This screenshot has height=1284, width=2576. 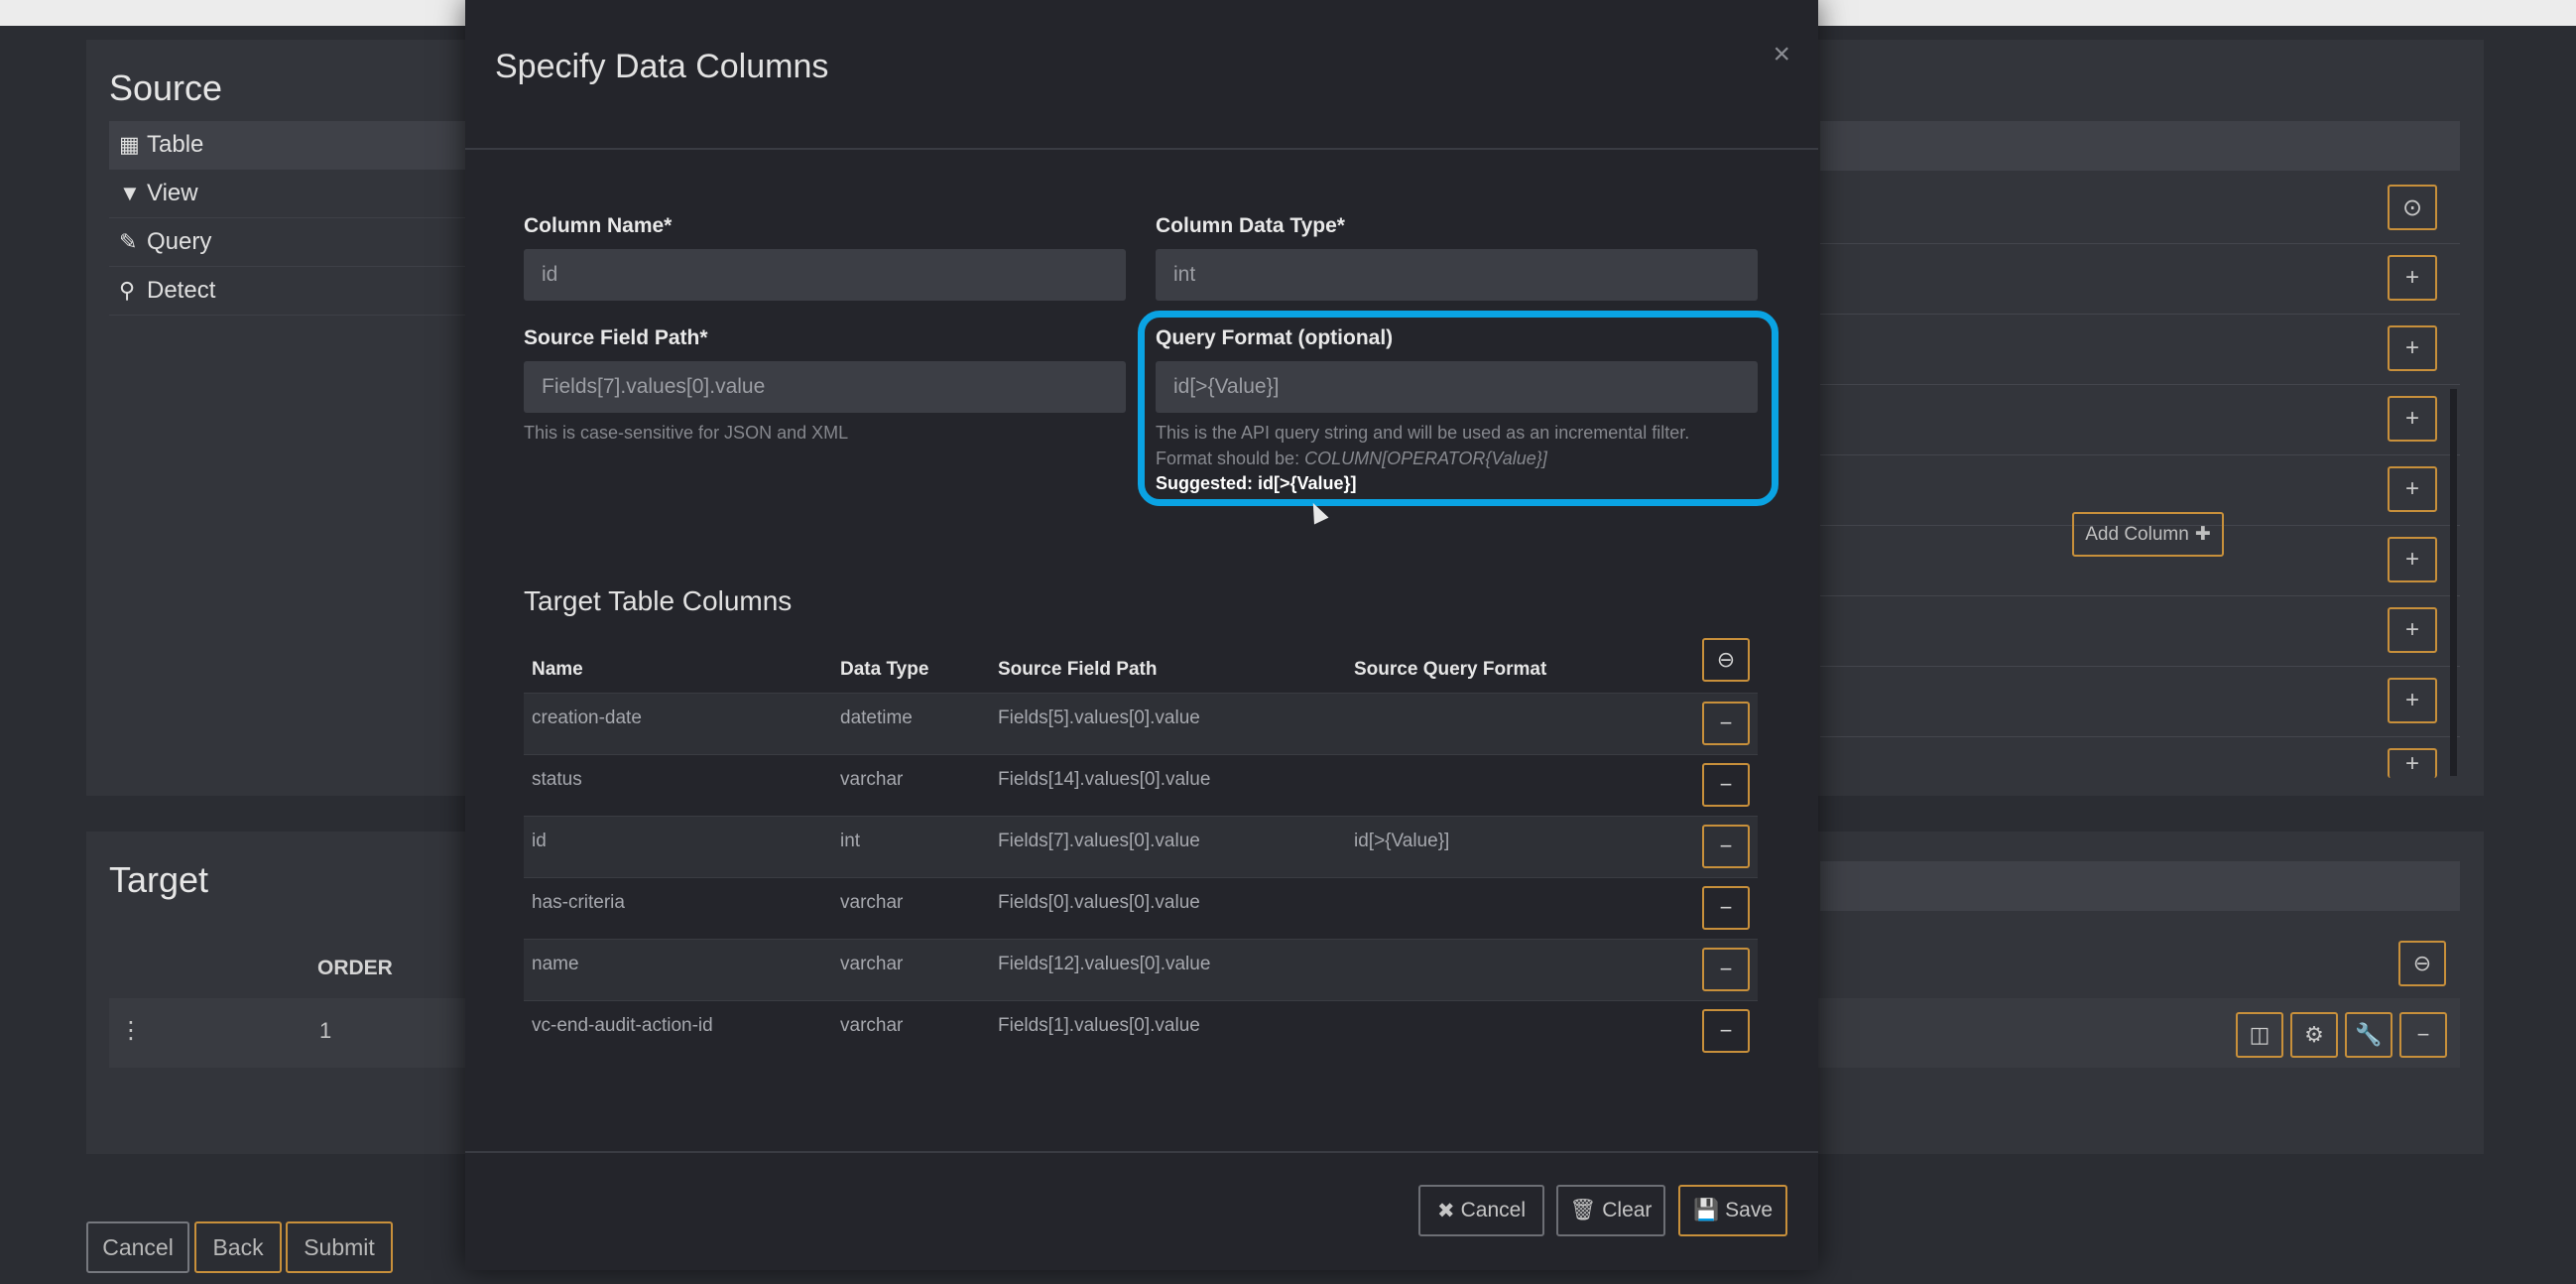 I want to click on target-title: Target, so click(x=159, y=879).